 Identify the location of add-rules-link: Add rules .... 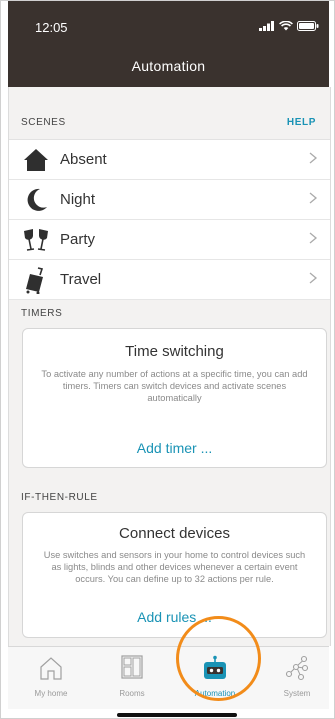
(174, 617).